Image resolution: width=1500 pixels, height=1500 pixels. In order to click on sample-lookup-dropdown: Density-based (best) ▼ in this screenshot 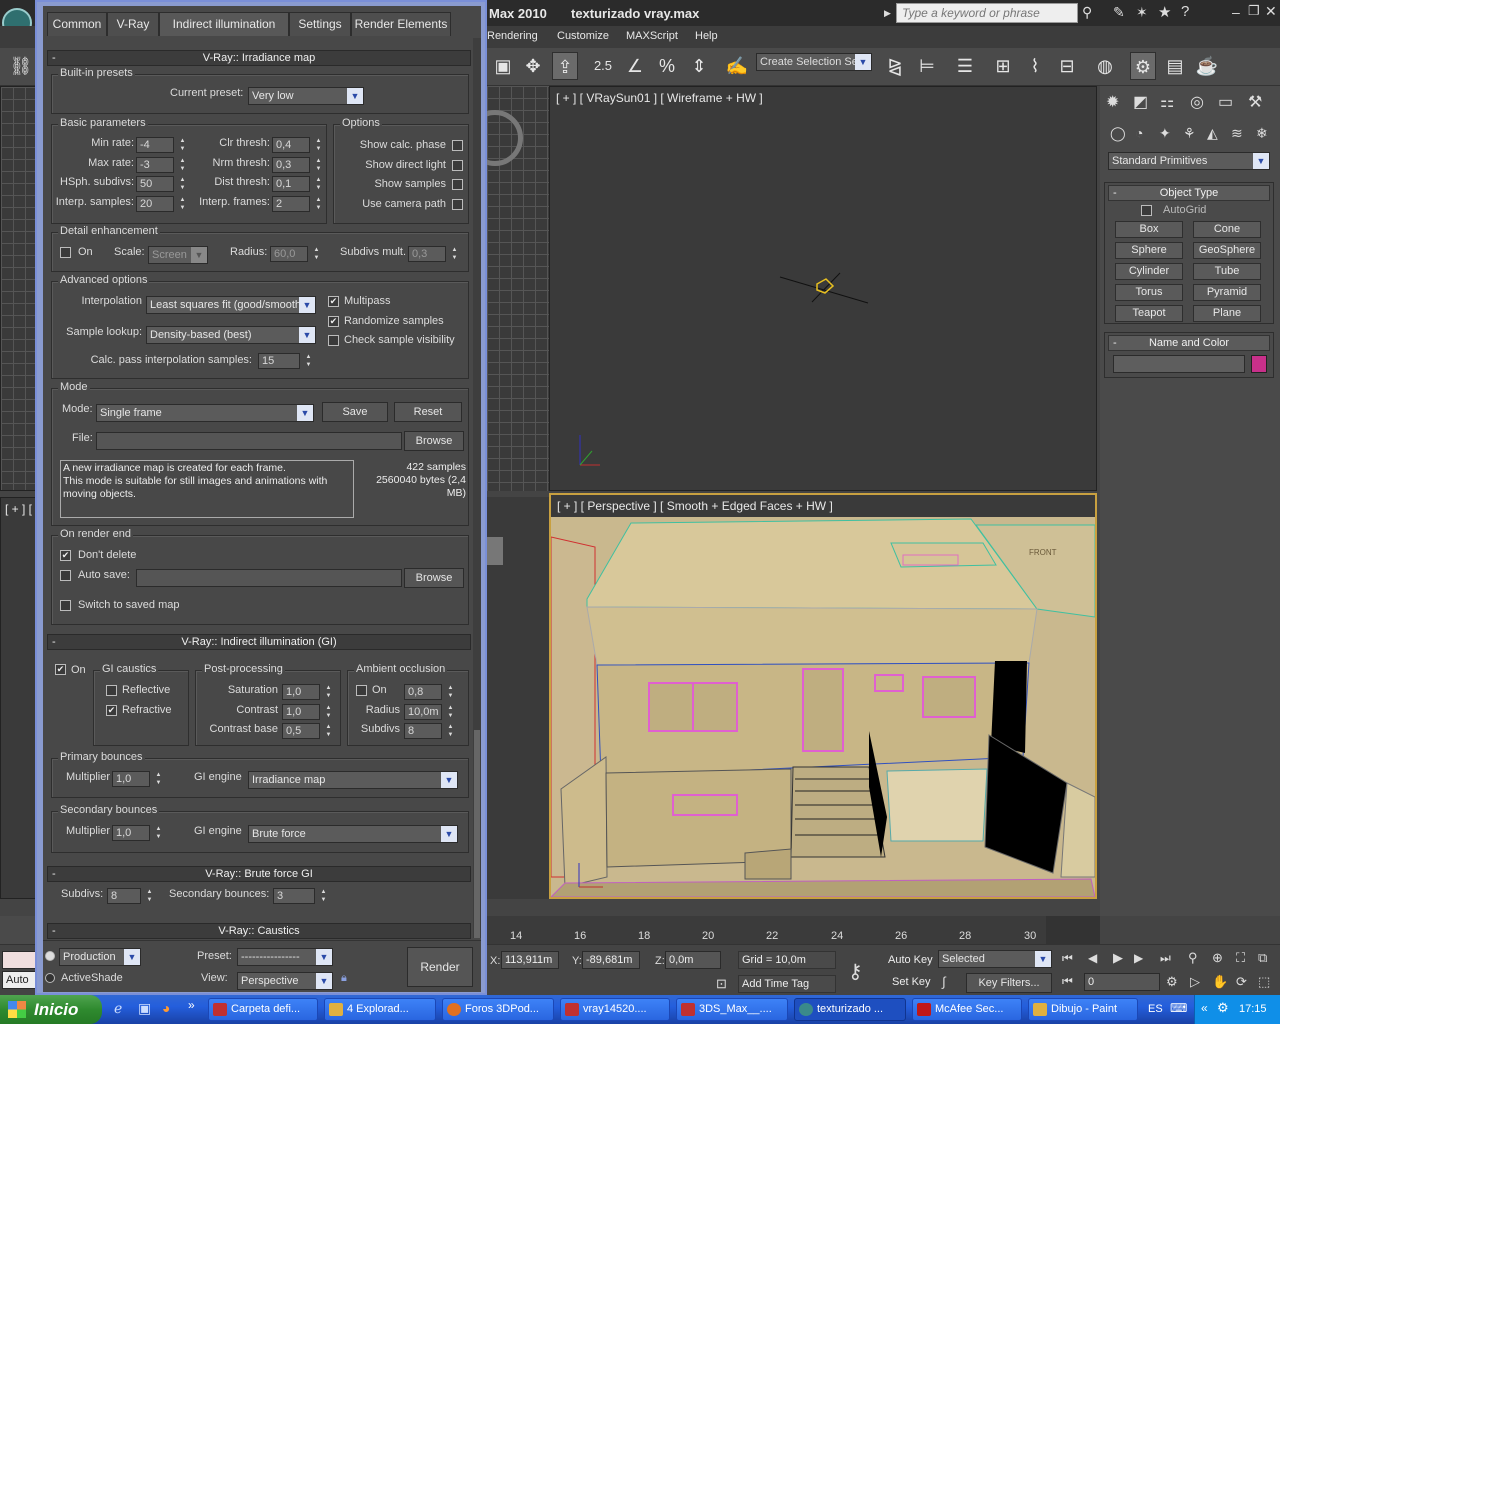, I will do `click(231, 335)`.